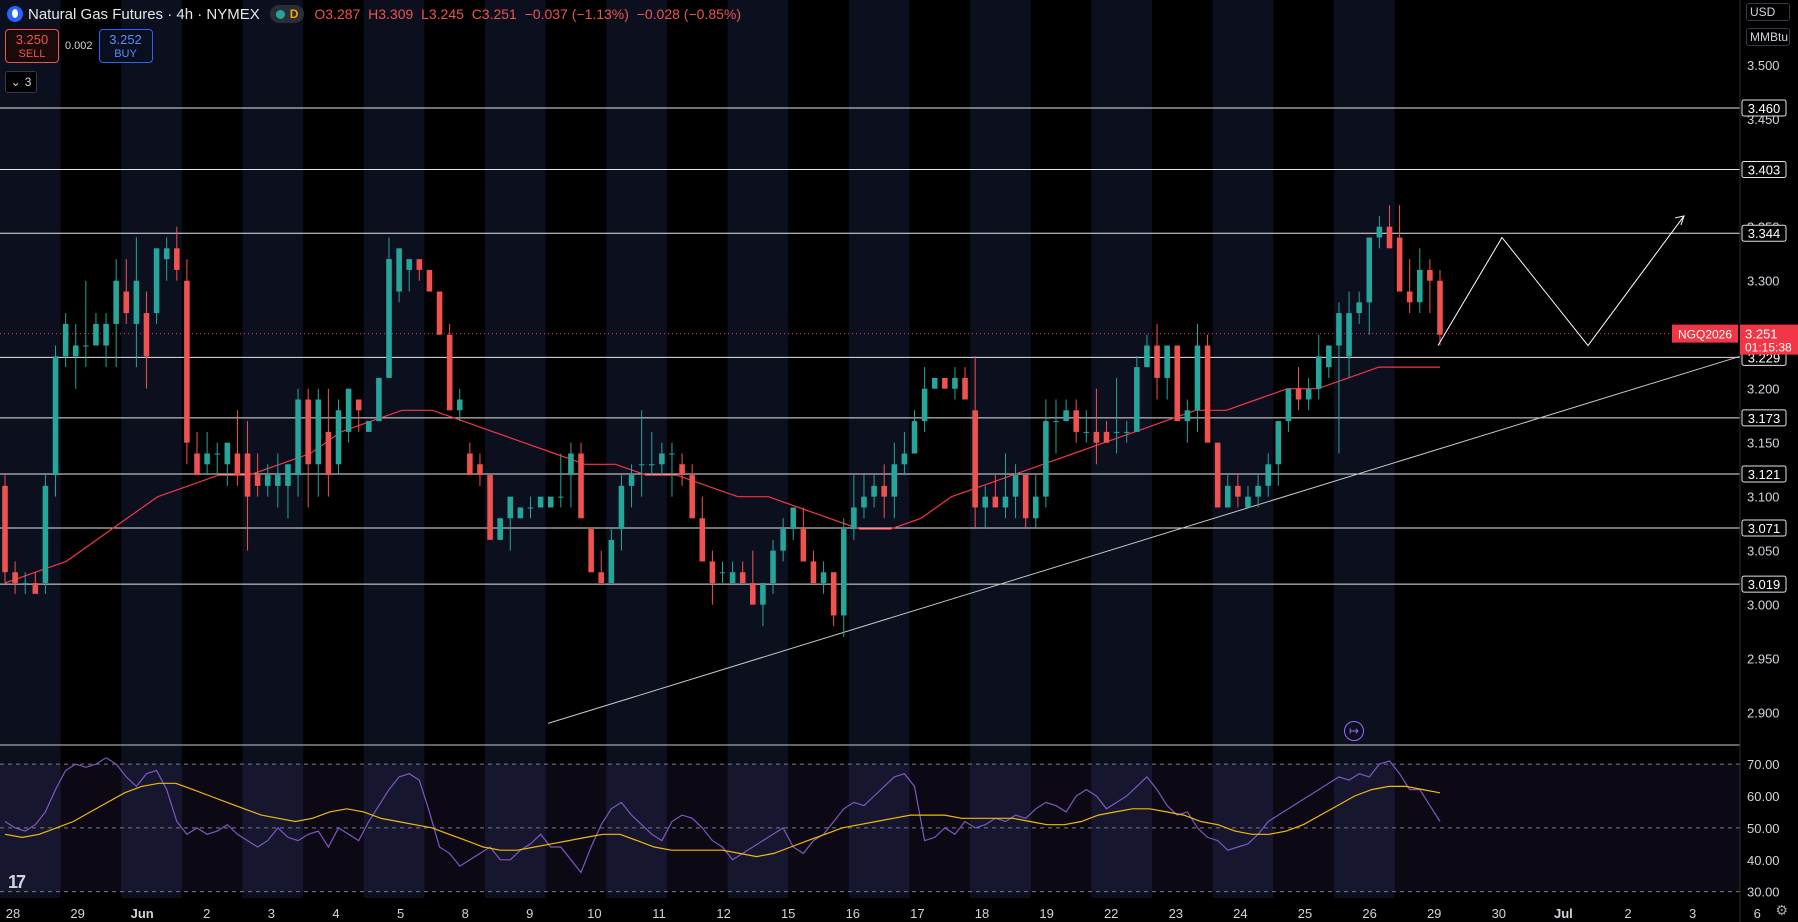 The image size is (1798, 922). I want to click on time-tick-label: 10, so click(594, 913).